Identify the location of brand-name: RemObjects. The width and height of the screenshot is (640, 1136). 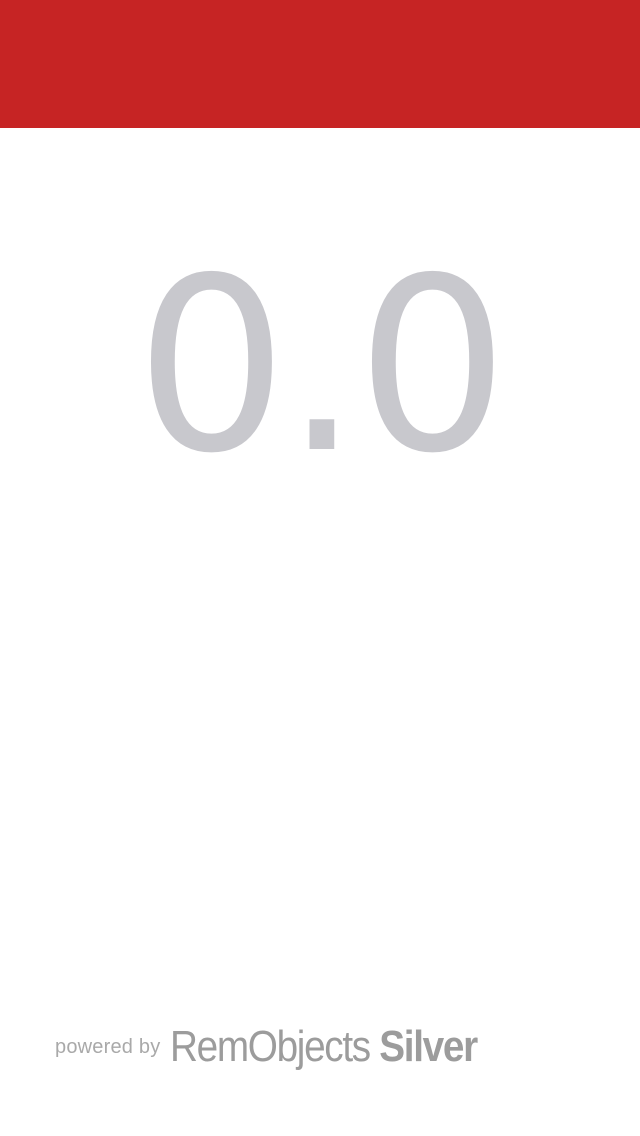
(270, 1046).